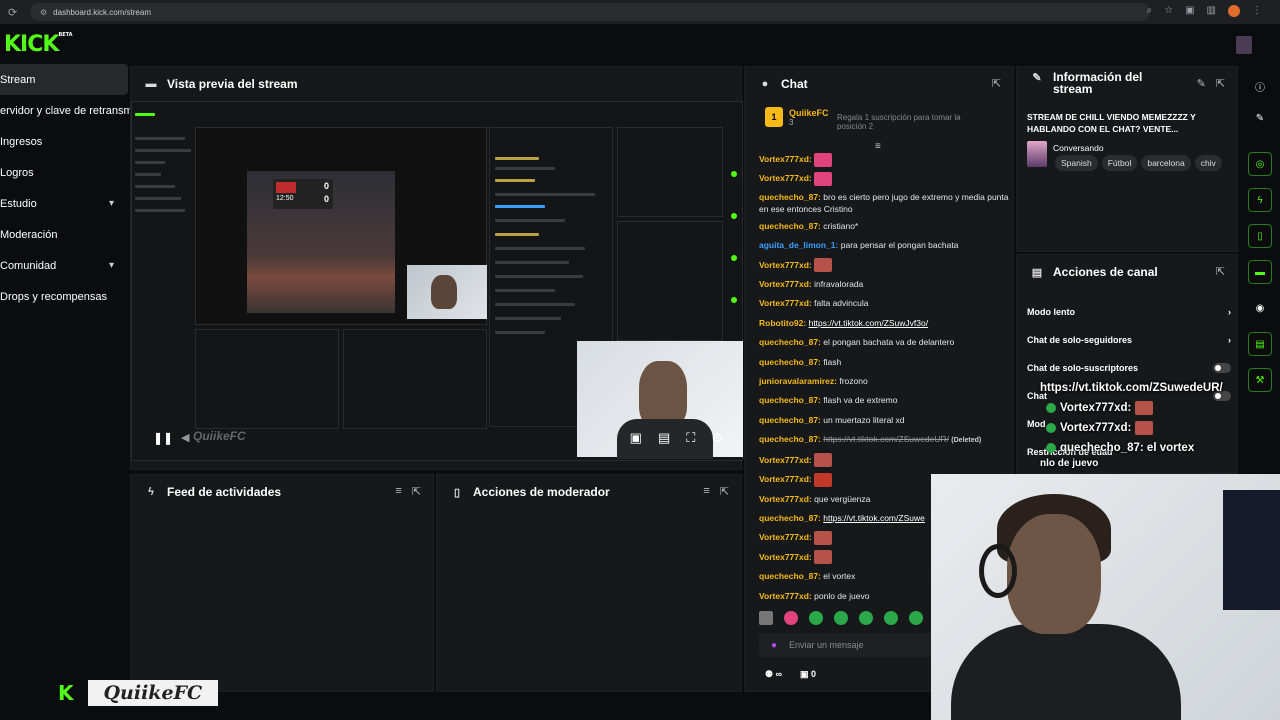  What do you see at coordinates (782, 323) in the screenshot?
I see `chat-username: Robotito92:` at bounding box center [782, 323].